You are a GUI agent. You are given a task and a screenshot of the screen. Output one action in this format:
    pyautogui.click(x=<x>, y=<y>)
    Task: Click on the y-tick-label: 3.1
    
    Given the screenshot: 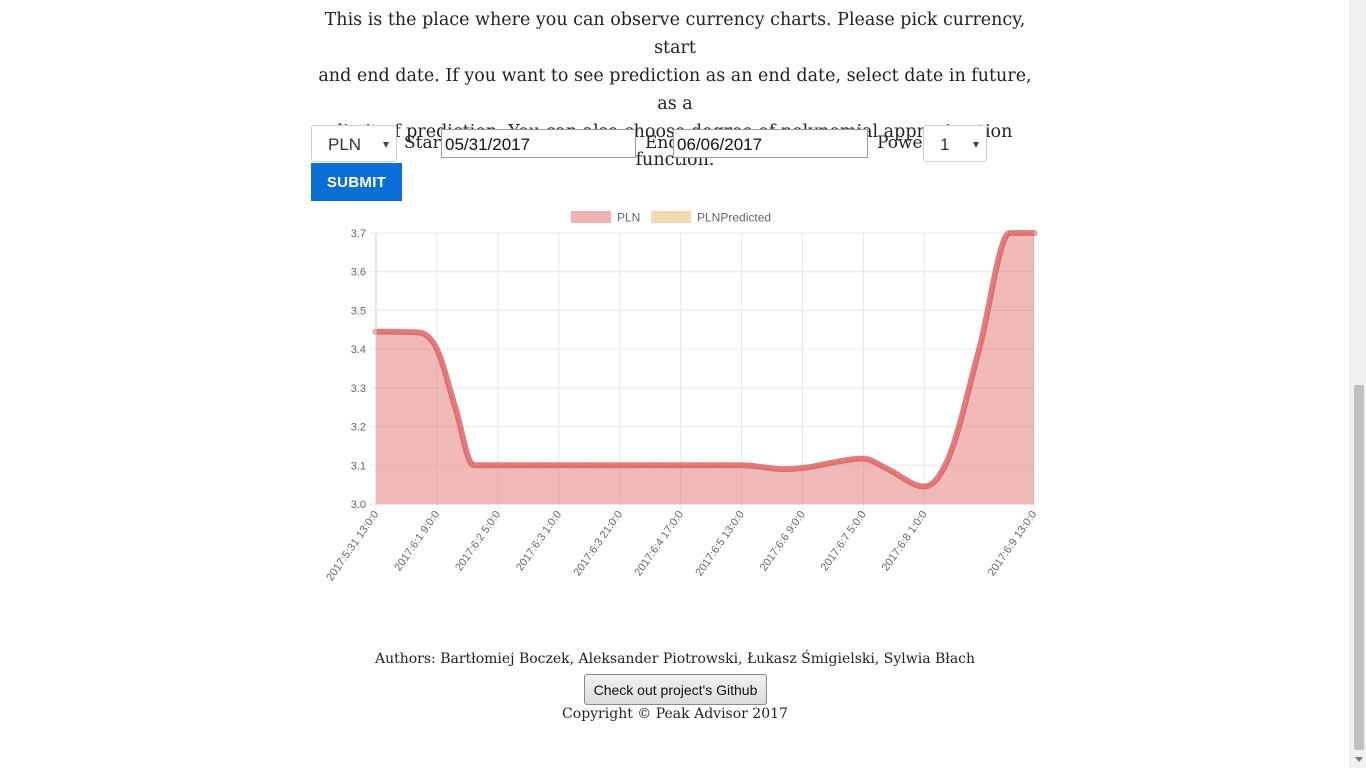 What is the action you would take?
    pyautogui.click(x=358, y=466)
    